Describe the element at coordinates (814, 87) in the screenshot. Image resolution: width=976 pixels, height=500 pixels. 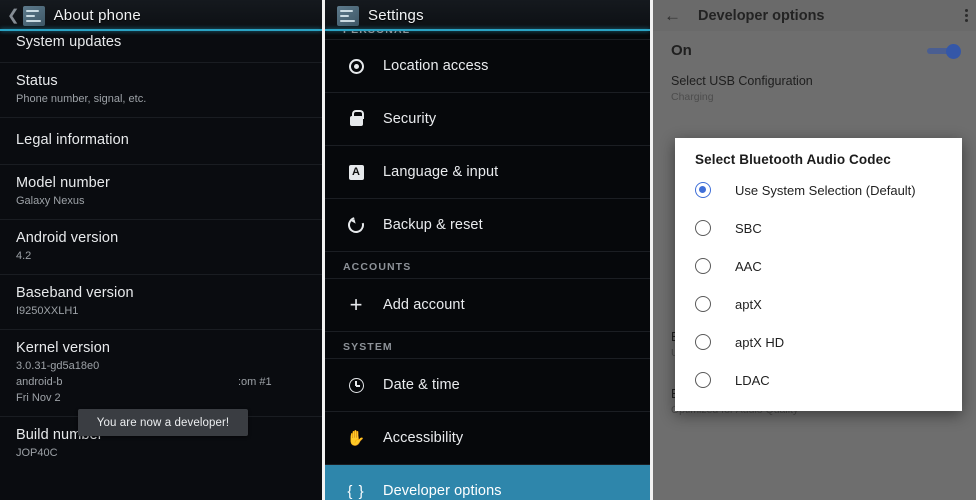
I see `list-item-select-usb-configuration: Select USB Configuration Charging` at that location.